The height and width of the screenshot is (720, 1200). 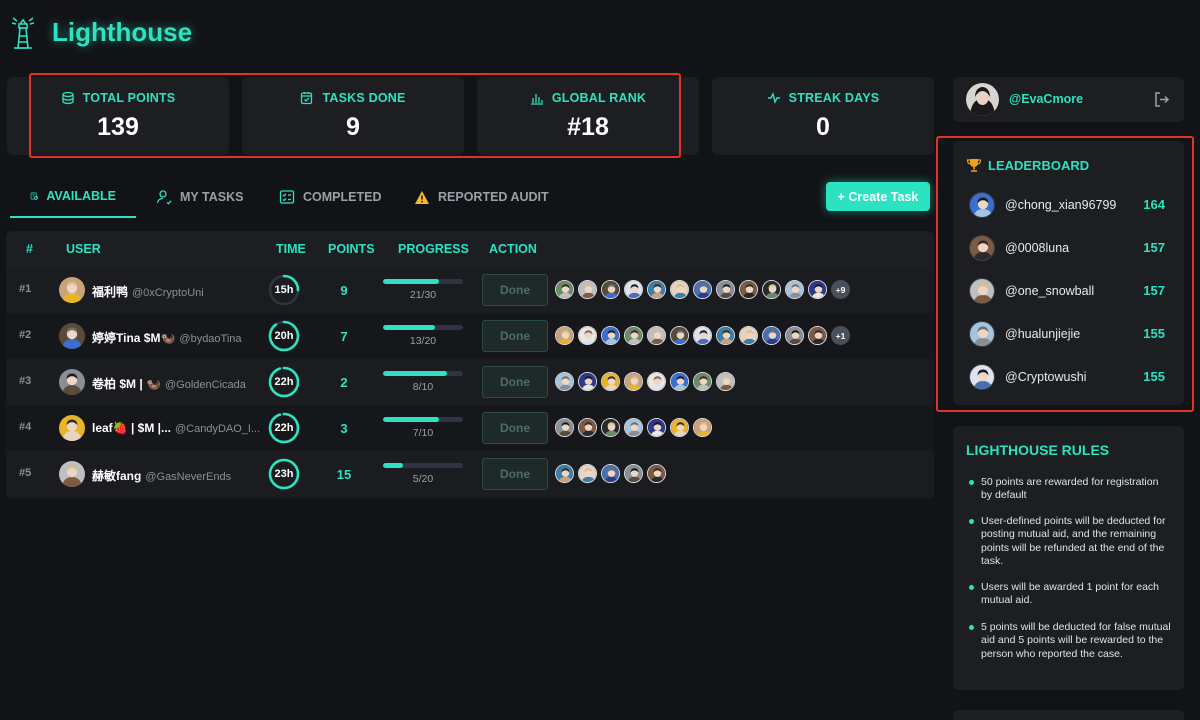 I want to click on profile-username: @EvaCmore, so click(x=1046, y=99).